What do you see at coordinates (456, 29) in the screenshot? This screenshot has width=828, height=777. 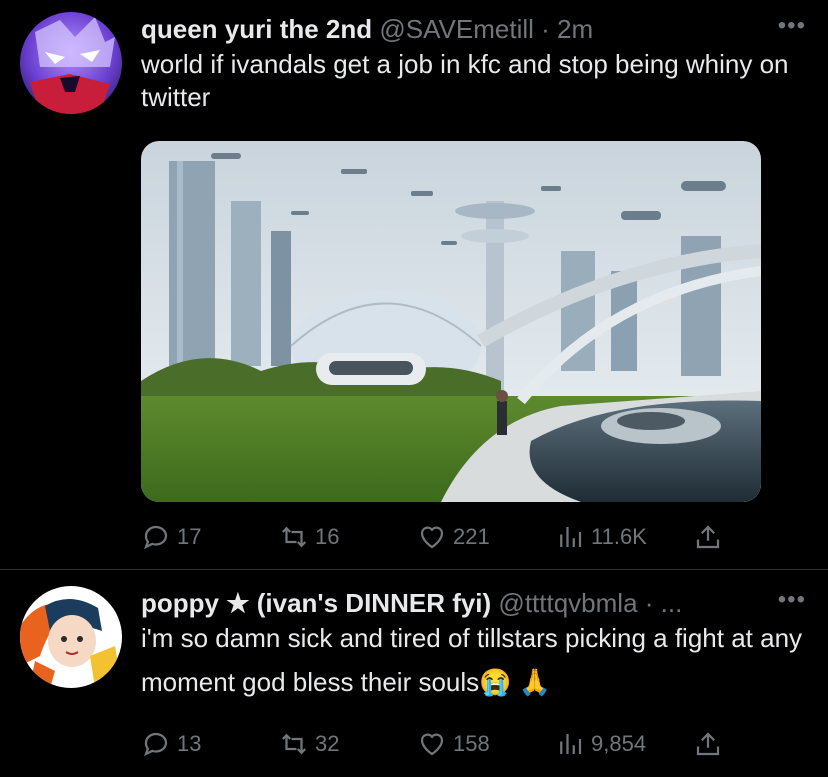 I see `handle: @SAVEmetill` at bounding box center [456, 29].